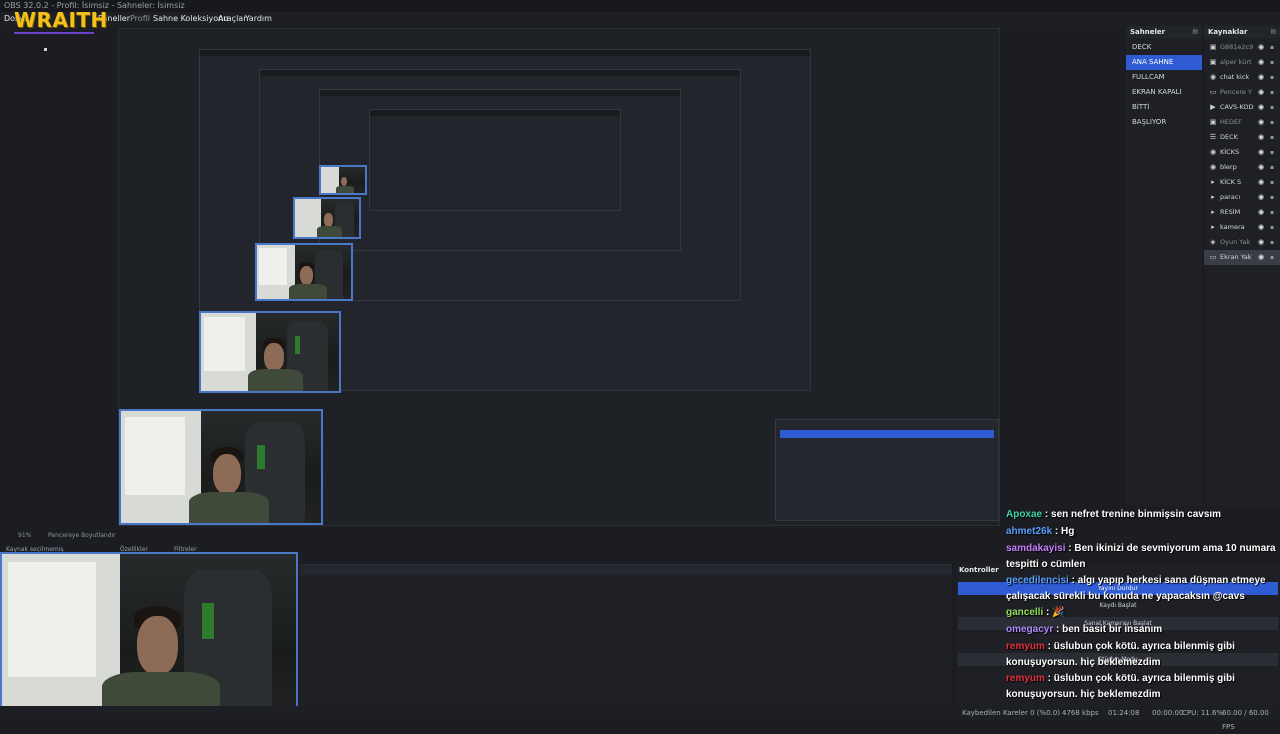 This screenshot has height=734, width=1280. I want to click on image-icon: ▣, so click(1213, 47).